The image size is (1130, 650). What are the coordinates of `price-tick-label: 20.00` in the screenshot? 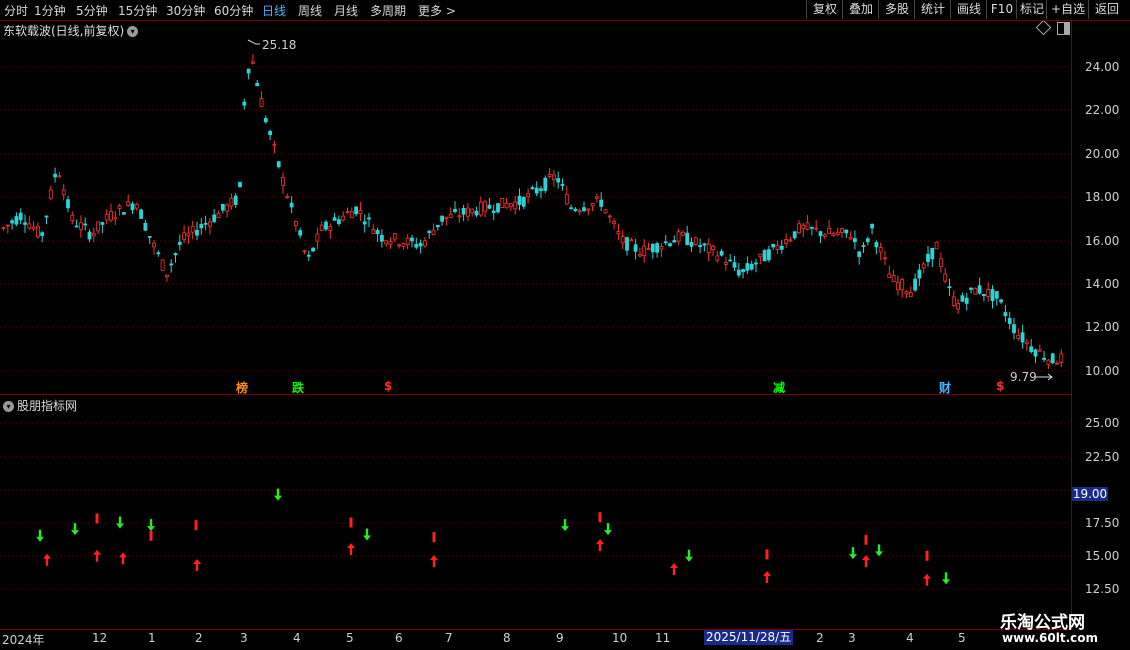 It's located at (1102, 154).